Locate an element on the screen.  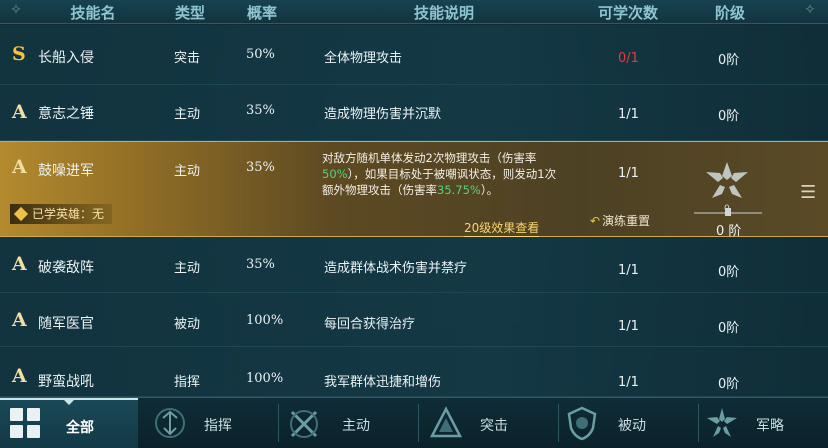
skill-type: 突击 is located at coordinates (187, 58).